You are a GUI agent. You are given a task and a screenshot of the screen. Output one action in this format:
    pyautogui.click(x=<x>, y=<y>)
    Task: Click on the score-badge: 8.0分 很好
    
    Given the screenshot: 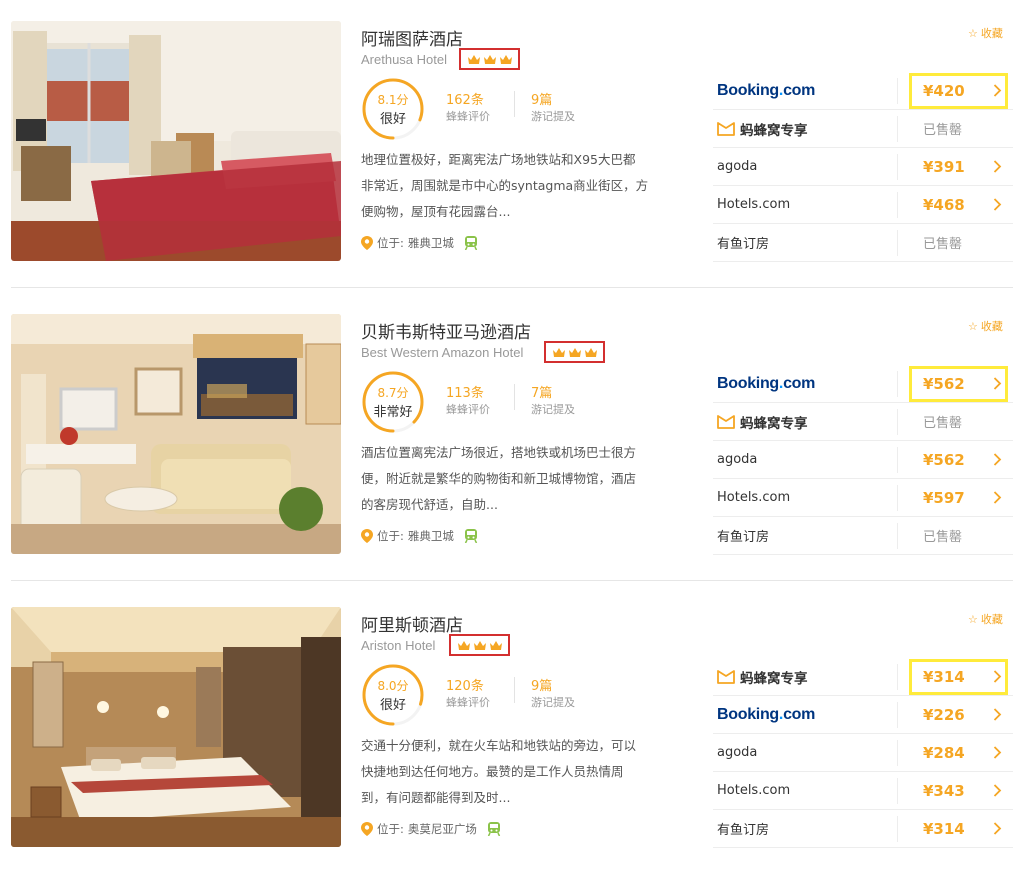 What is the action you would take?
    pyautogui.click(x=393, y=695)
    